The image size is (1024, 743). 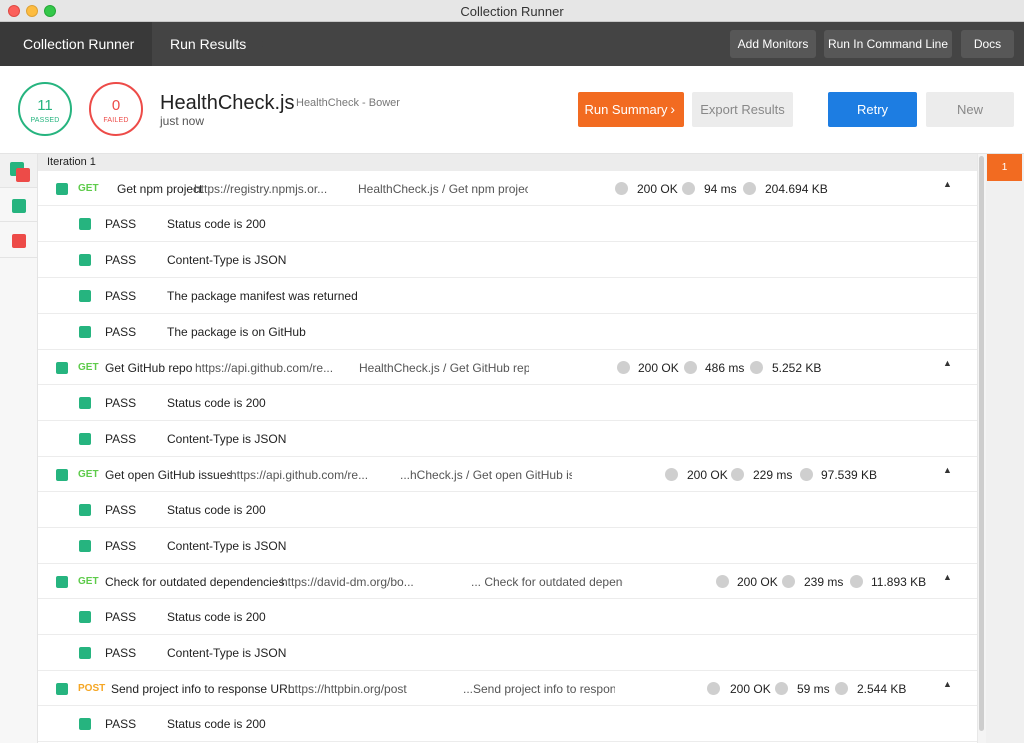 What do you see at coordinates (169, 475) in the screenshot?
I see `request-name: Get open GitHub issues` at bounding box center [169, 475].